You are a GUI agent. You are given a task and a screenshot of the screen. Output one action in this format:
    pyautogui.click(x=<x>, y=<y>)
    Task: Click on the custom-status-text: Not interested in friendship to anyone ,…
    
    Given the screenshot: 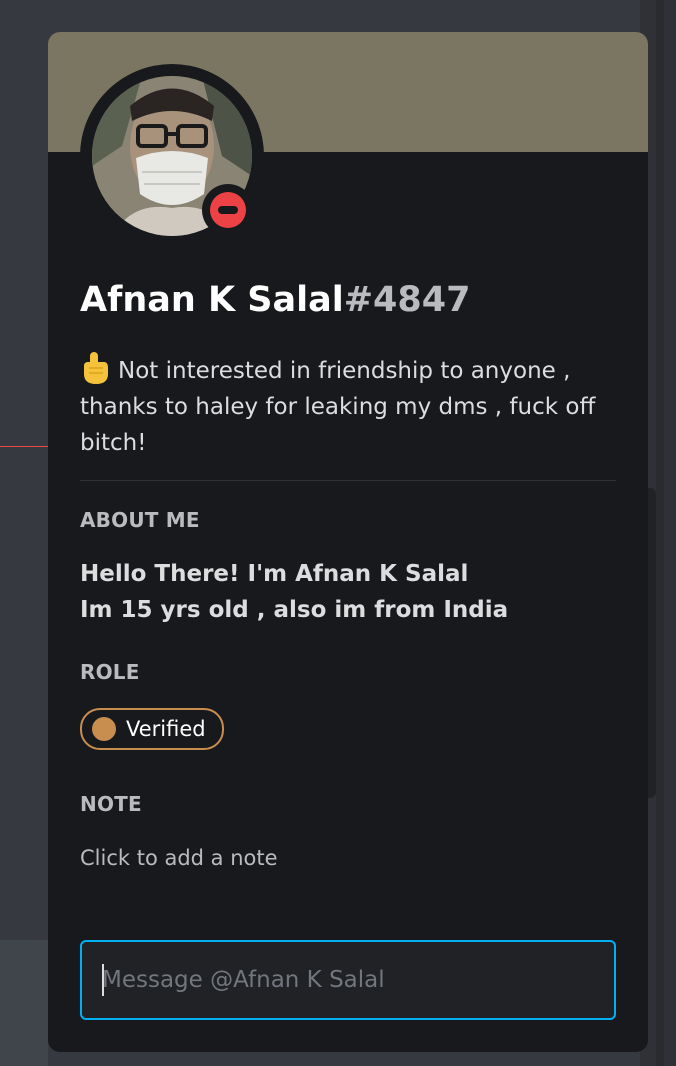 What is the action you would take?
    pyautogui.click(x=338, y=407)
    